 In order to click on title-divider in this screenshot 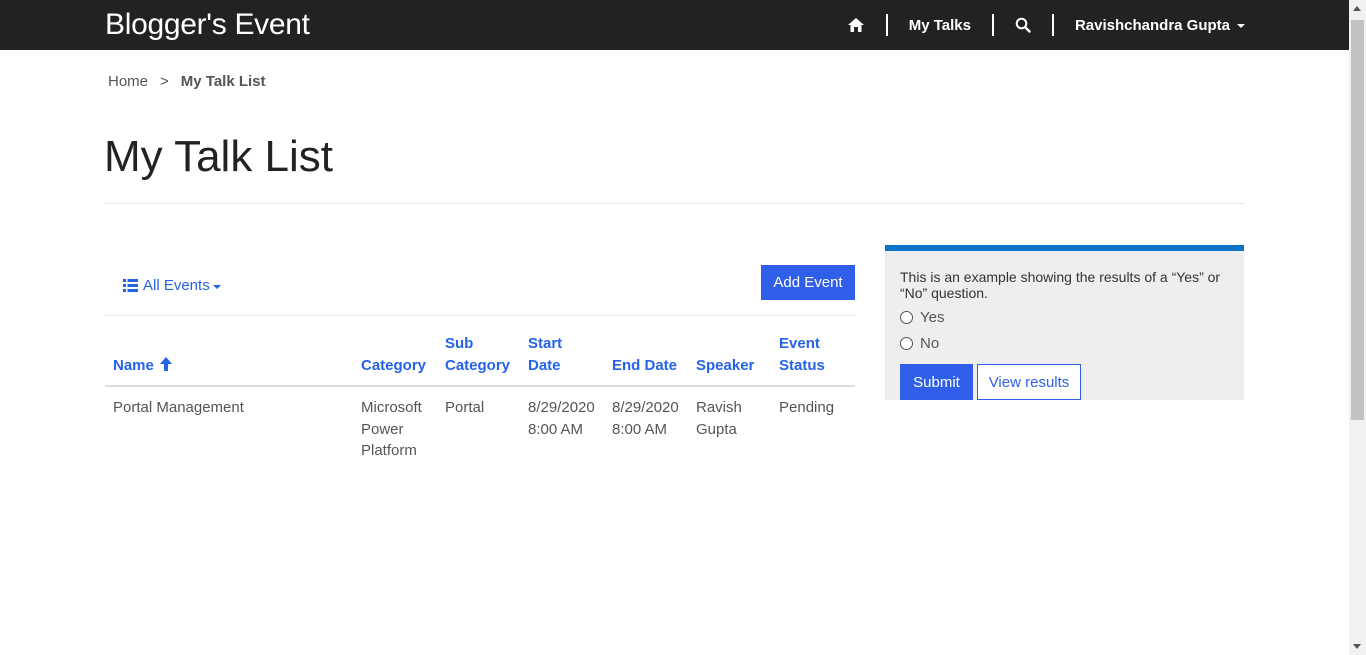, I will do `click(674, 203)`.